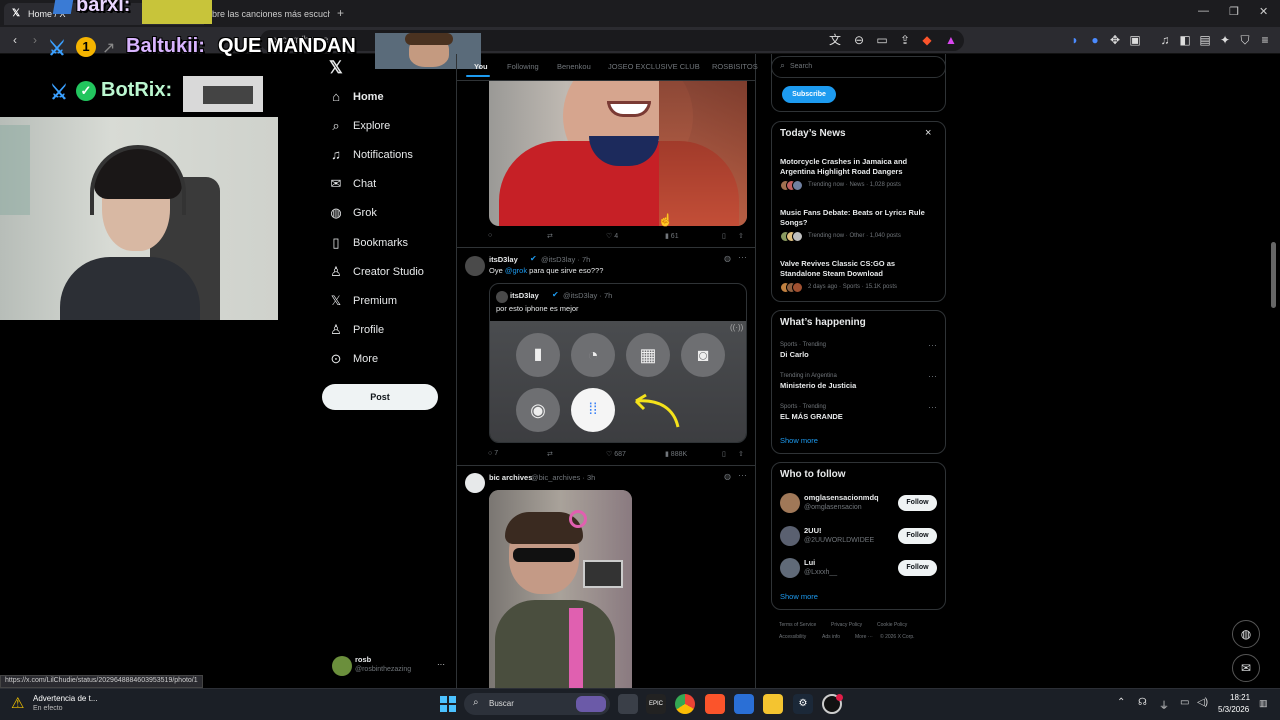 The image size is (1280, 720). Describe the element at coordinates (715, 704) in the screenshot. I see `brave-icon` at that location.